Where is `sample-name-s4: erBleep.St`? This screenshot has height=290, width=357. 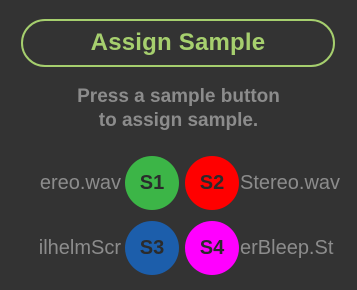
sample-name-s4: erBleep.St is located at coordinates (287, 248).